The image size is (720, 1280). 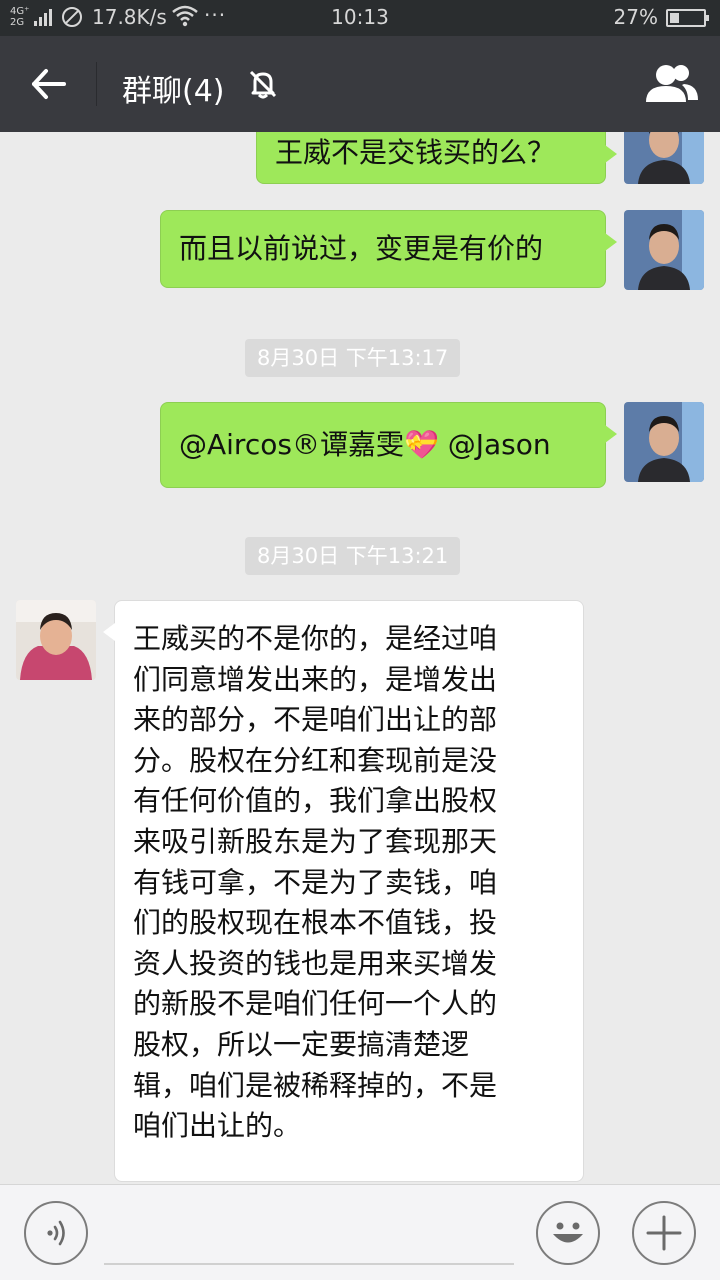 I want to click on message-text: 而且以前说过，变更是有价的, so click(x=361, y=248).